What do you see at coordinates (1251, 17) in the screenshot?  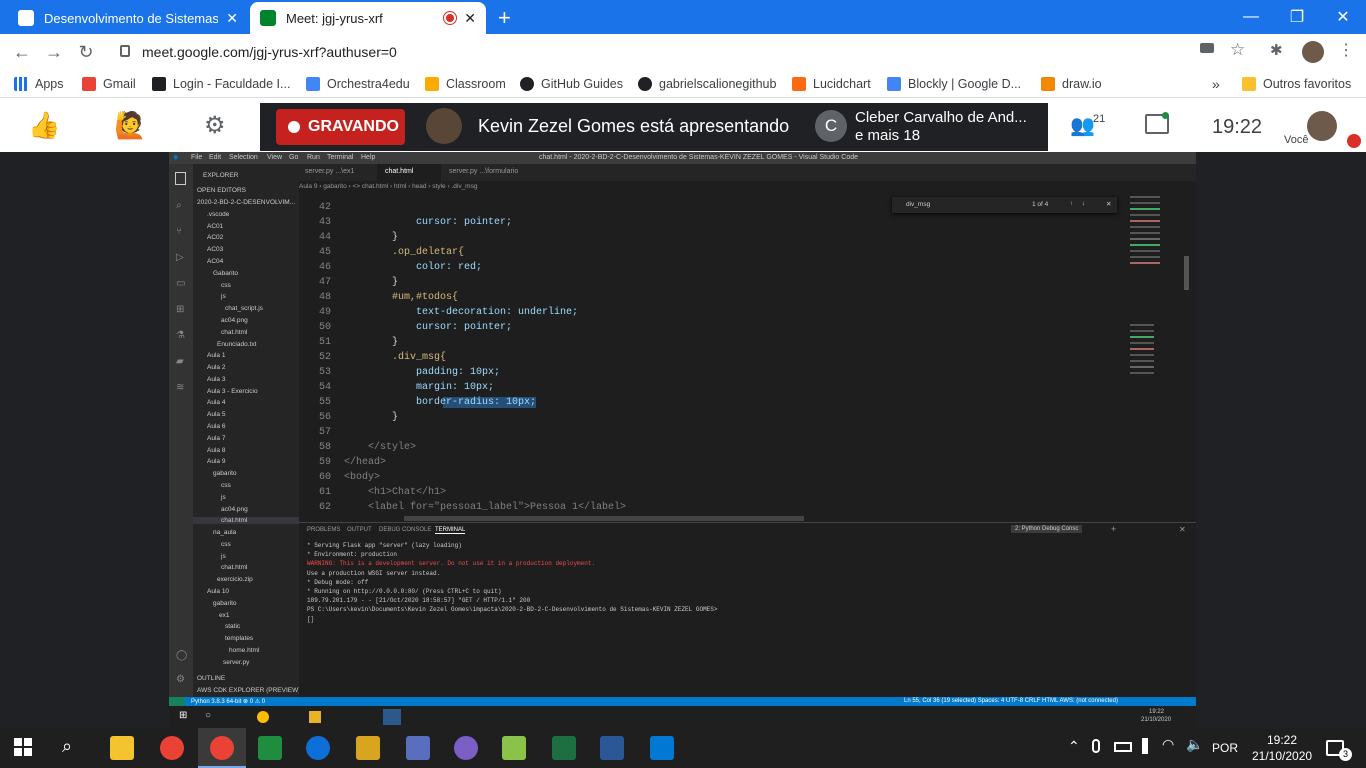 I see `minimize-button: —` at bounding box center [1251, 17].